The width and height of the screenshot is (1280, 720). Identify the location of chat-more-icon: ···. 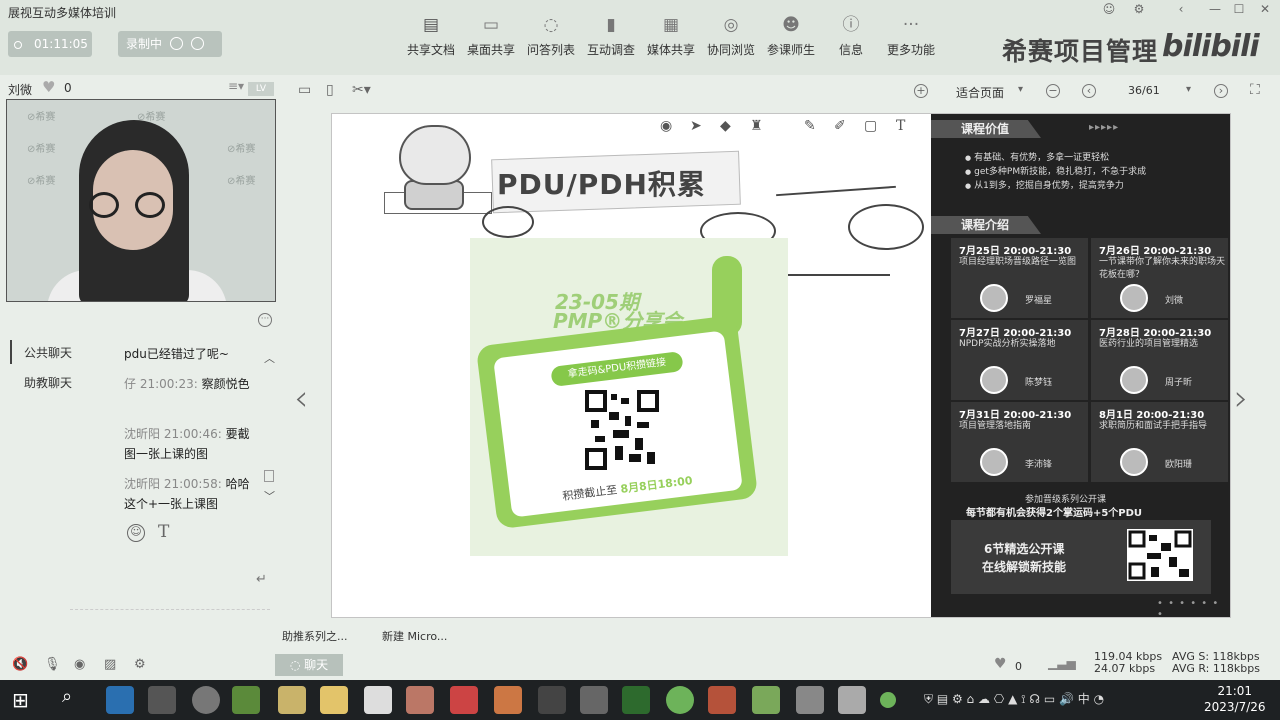
(265, 320).